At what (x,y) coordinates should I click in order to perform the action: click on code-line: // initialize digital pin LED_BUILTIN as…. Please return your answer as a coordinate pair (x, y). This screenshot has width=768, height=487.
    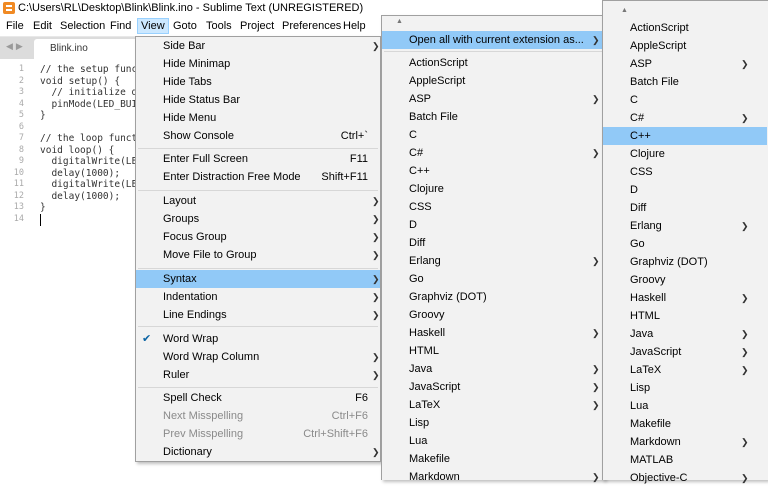
    Looking at the image, I should click on (90, 93).